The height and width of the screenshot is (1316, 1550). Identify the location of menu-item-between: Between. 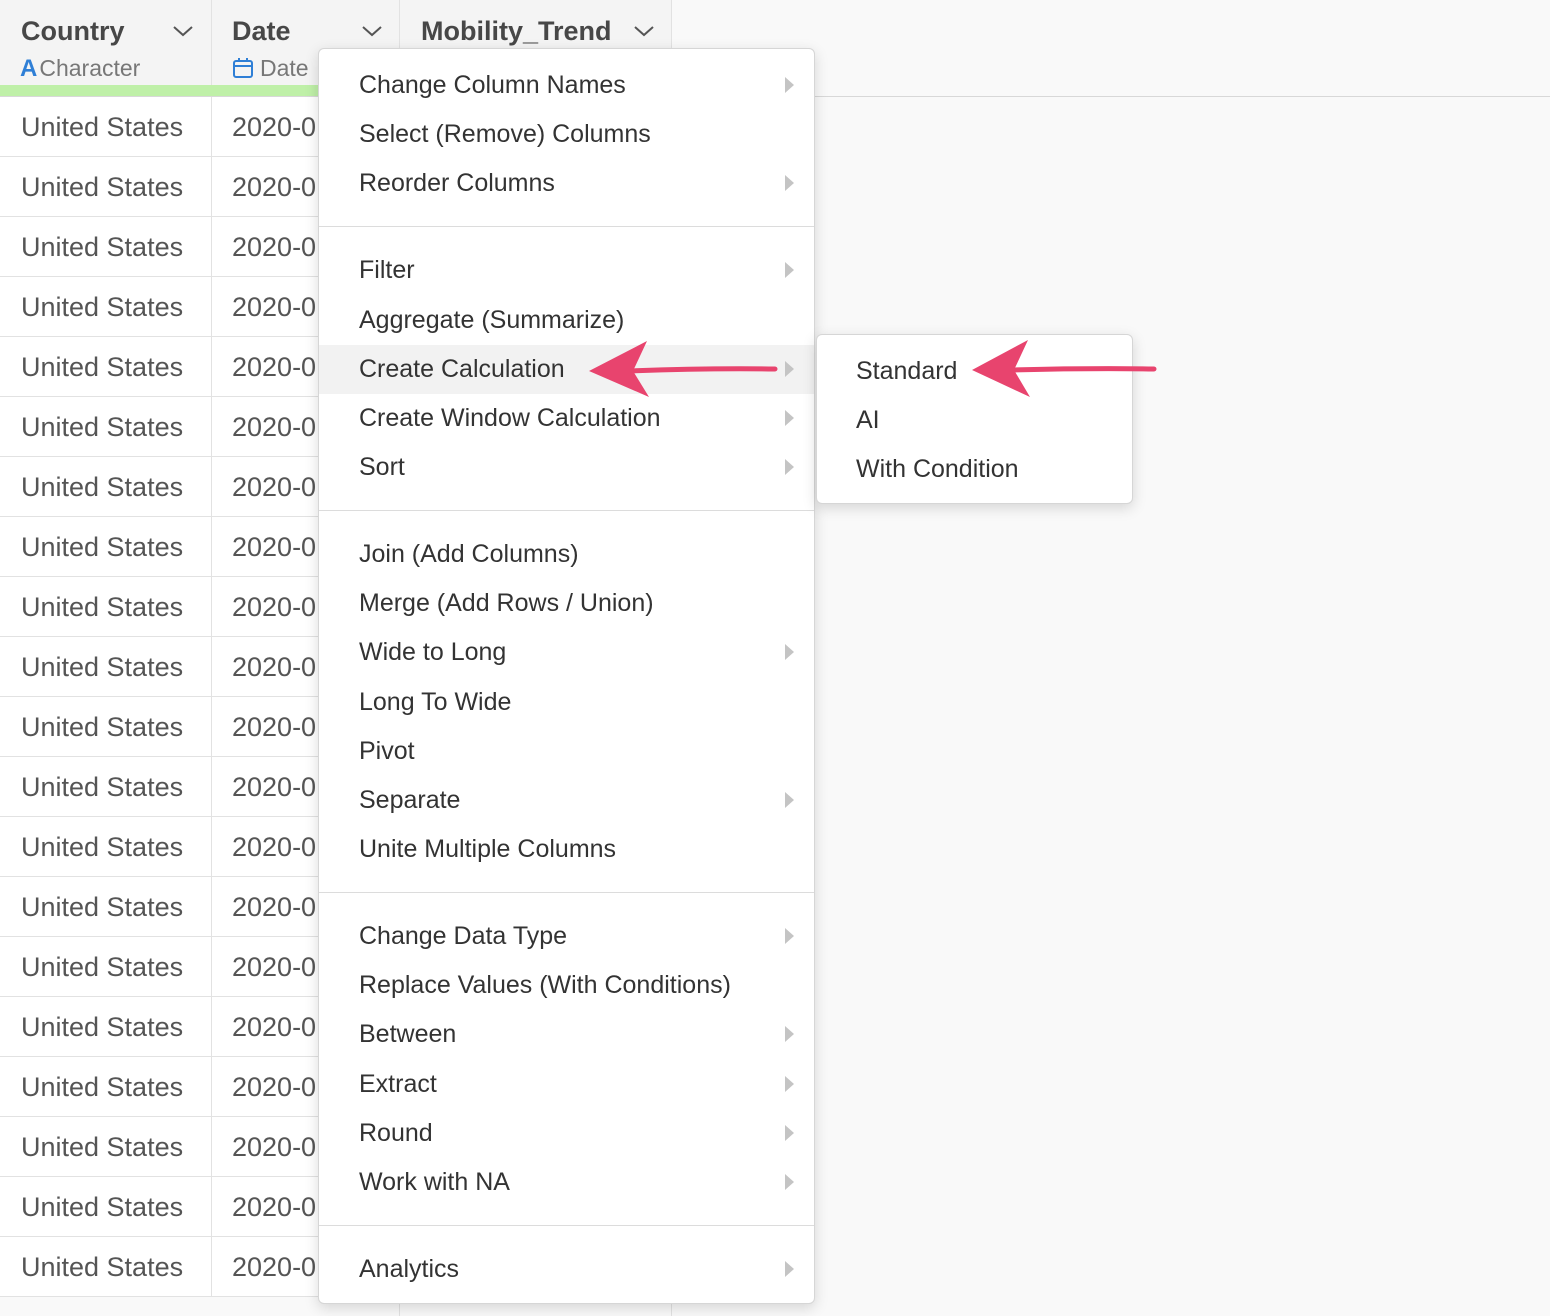
(566, 1034).